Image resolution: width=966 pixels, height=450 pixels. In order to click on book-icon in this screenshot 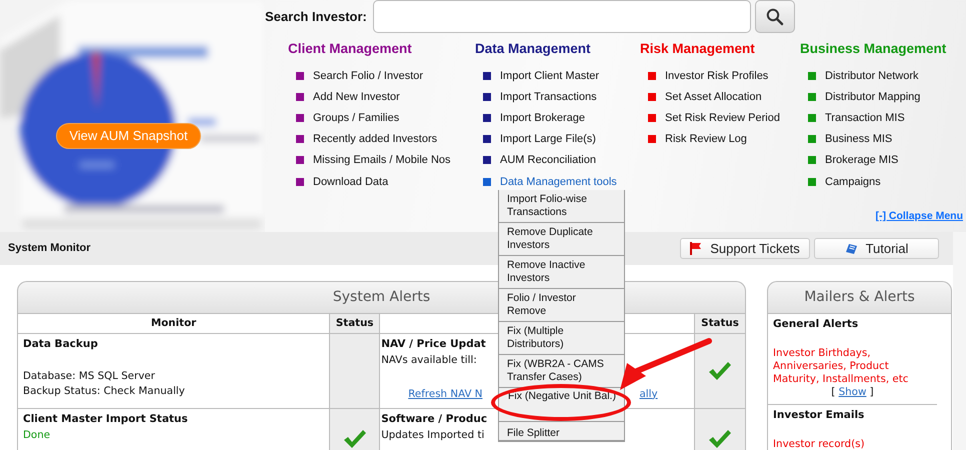, I will do `click(851, 248)`.